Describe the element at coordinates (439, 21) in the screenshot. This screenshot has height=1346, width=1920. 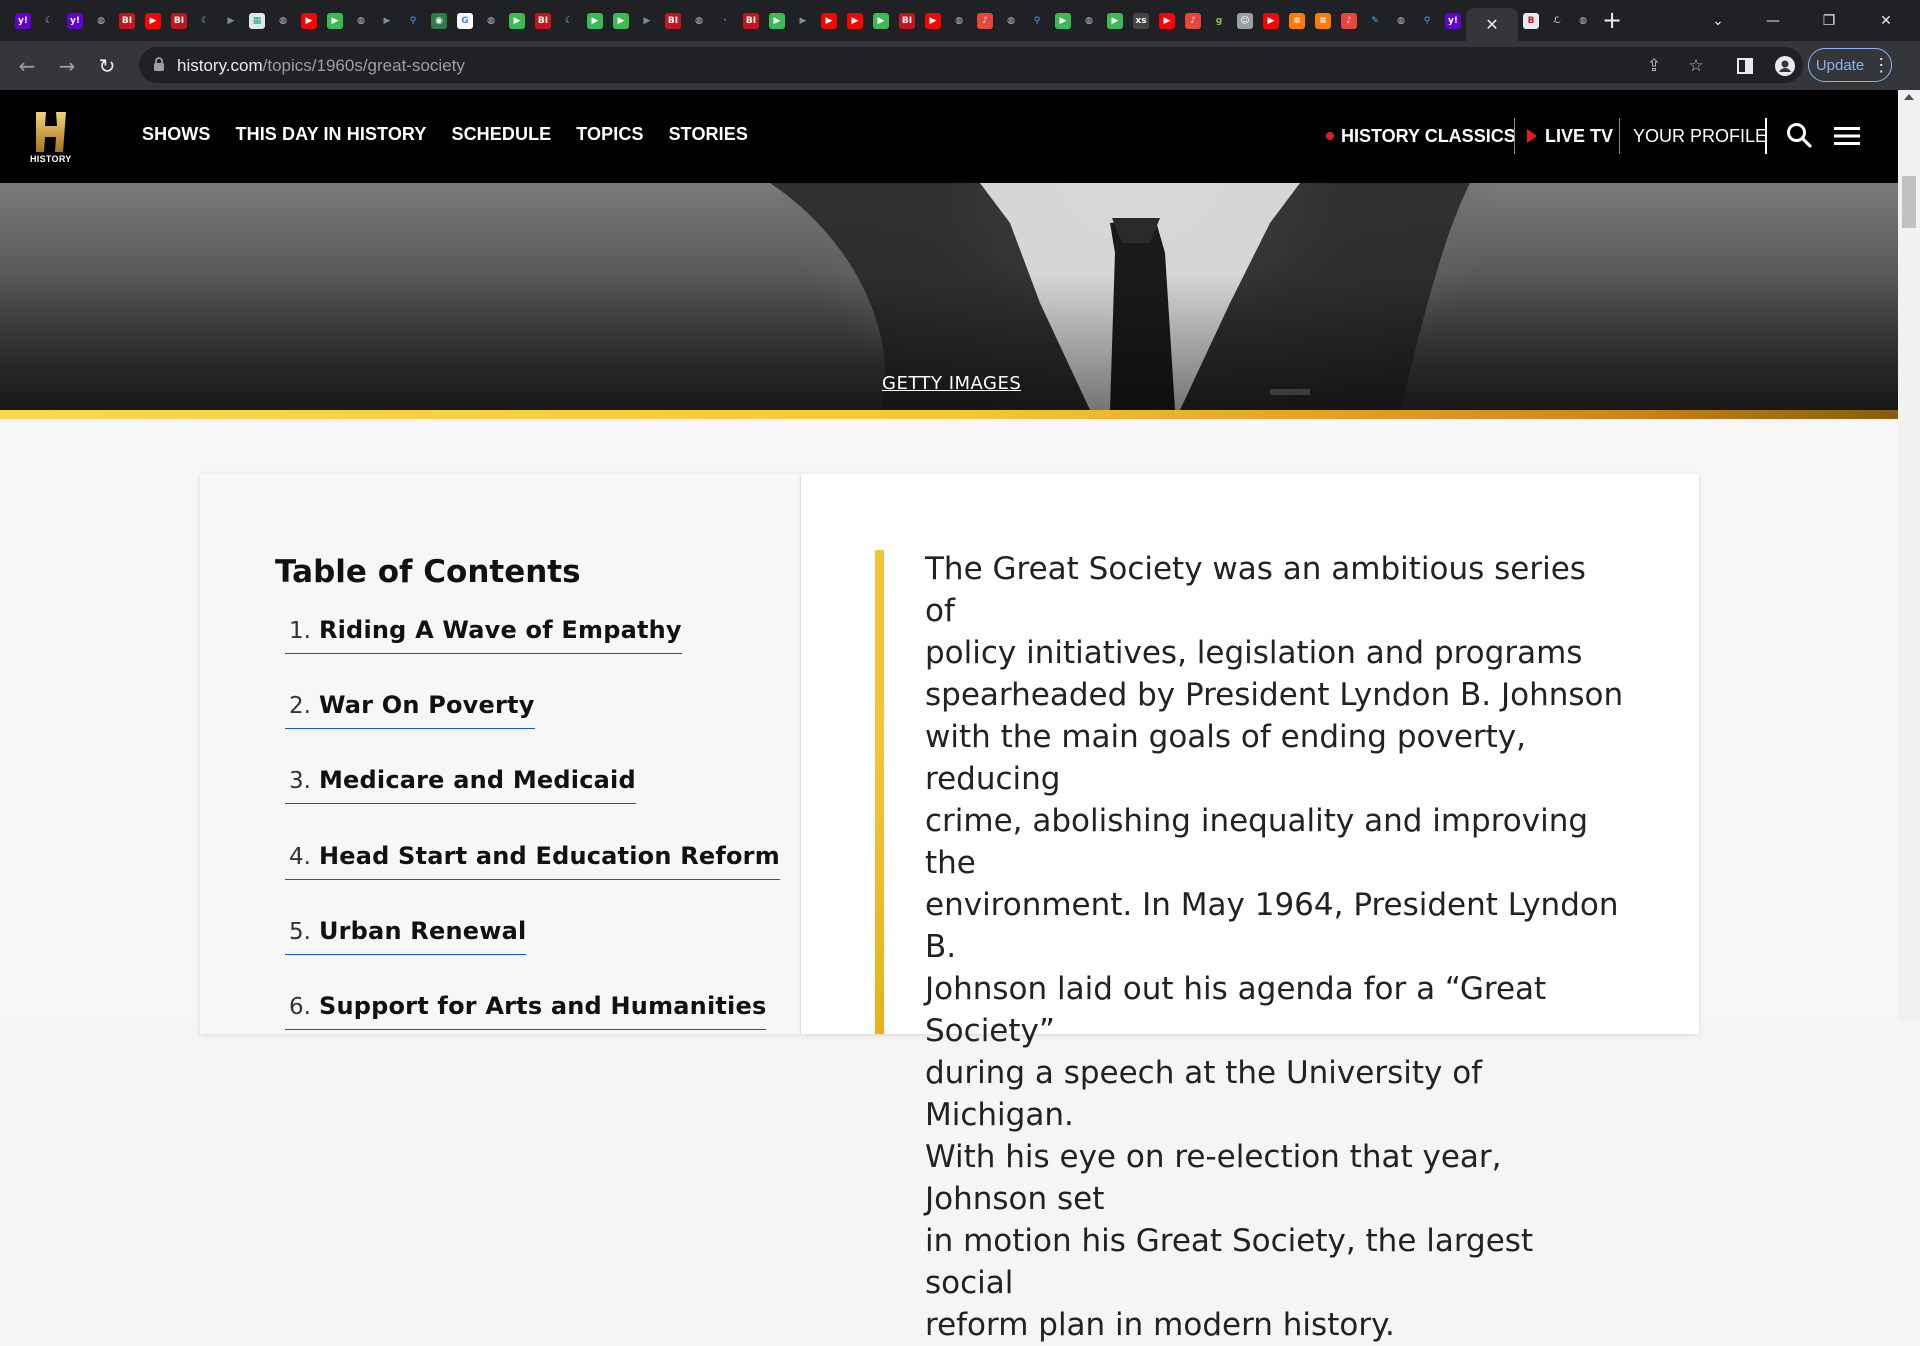
I see `map-favicon-icon: ◉` at that location.